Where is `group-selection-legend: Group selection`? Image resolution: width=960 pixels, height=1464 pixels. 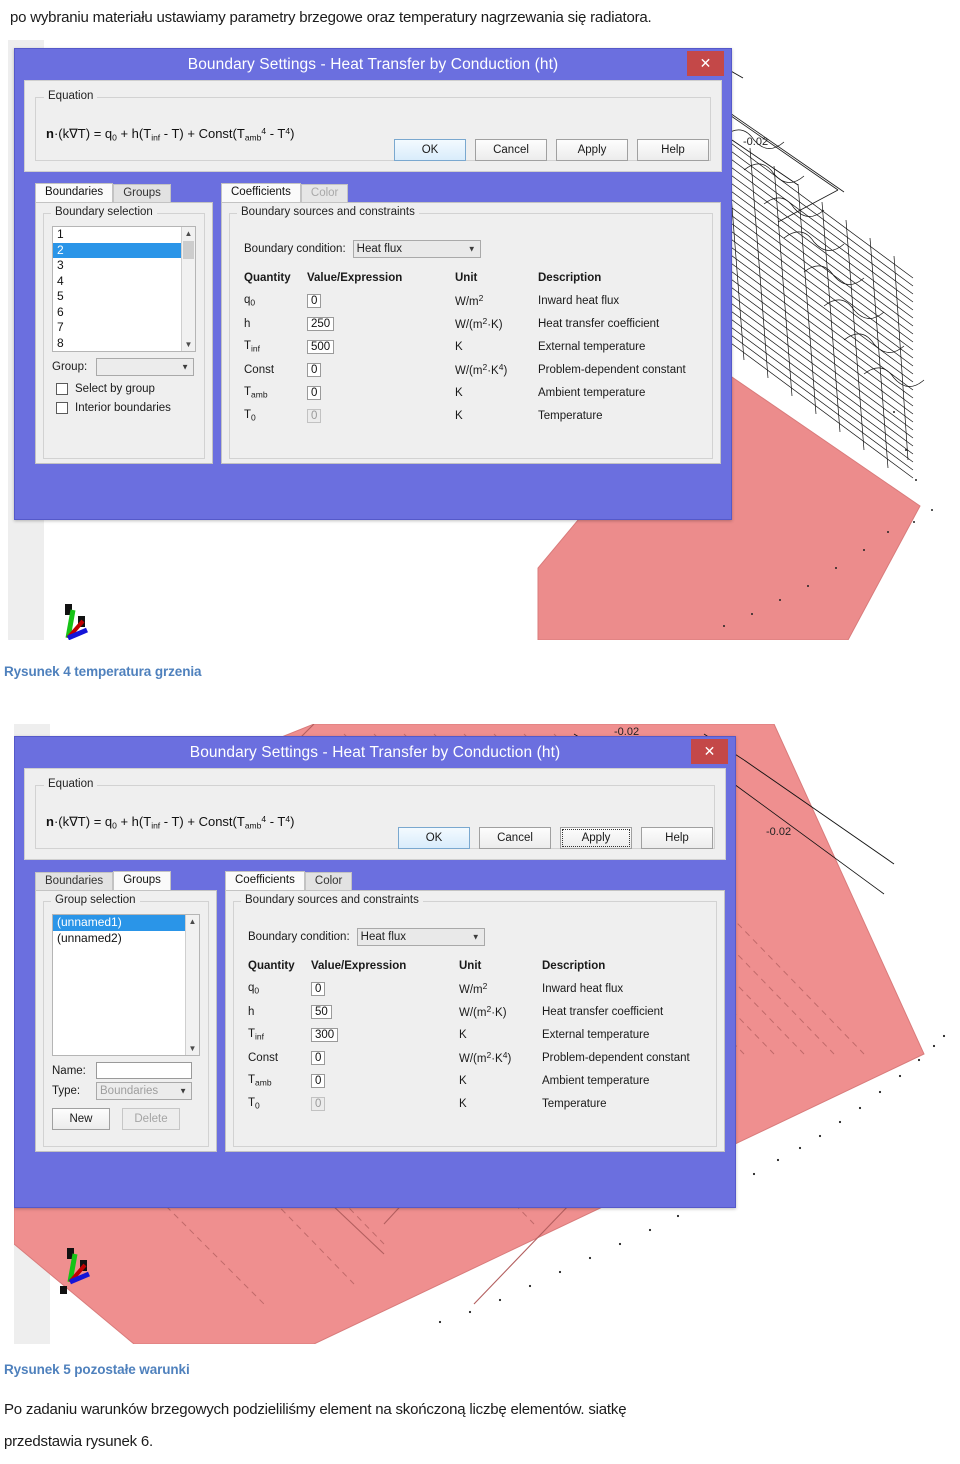 group-selection-legend: Group selection is located at coordinates (95, 900).